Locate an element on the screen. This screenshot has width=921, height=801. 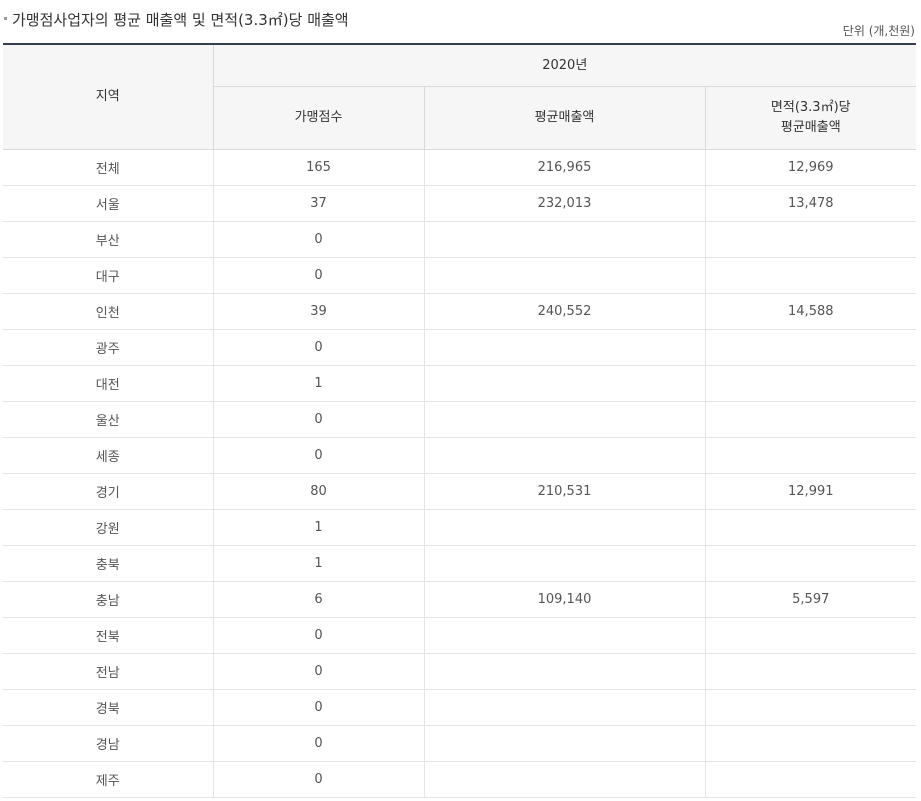
table-row: 부산 0 is located at coordinates (460, 239).